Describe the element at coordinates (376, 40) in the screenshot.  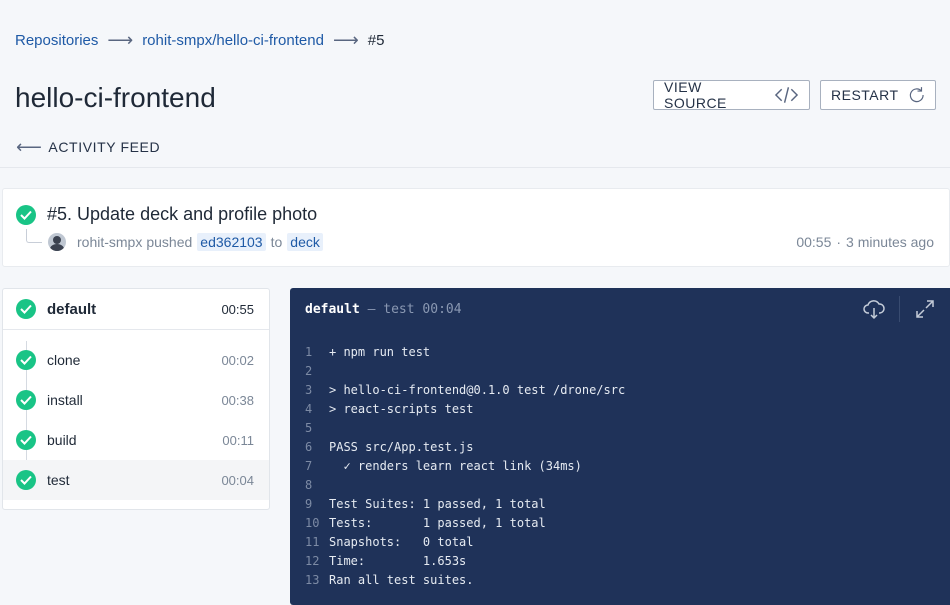
I see `breadcrumb-current: #5` at that location.